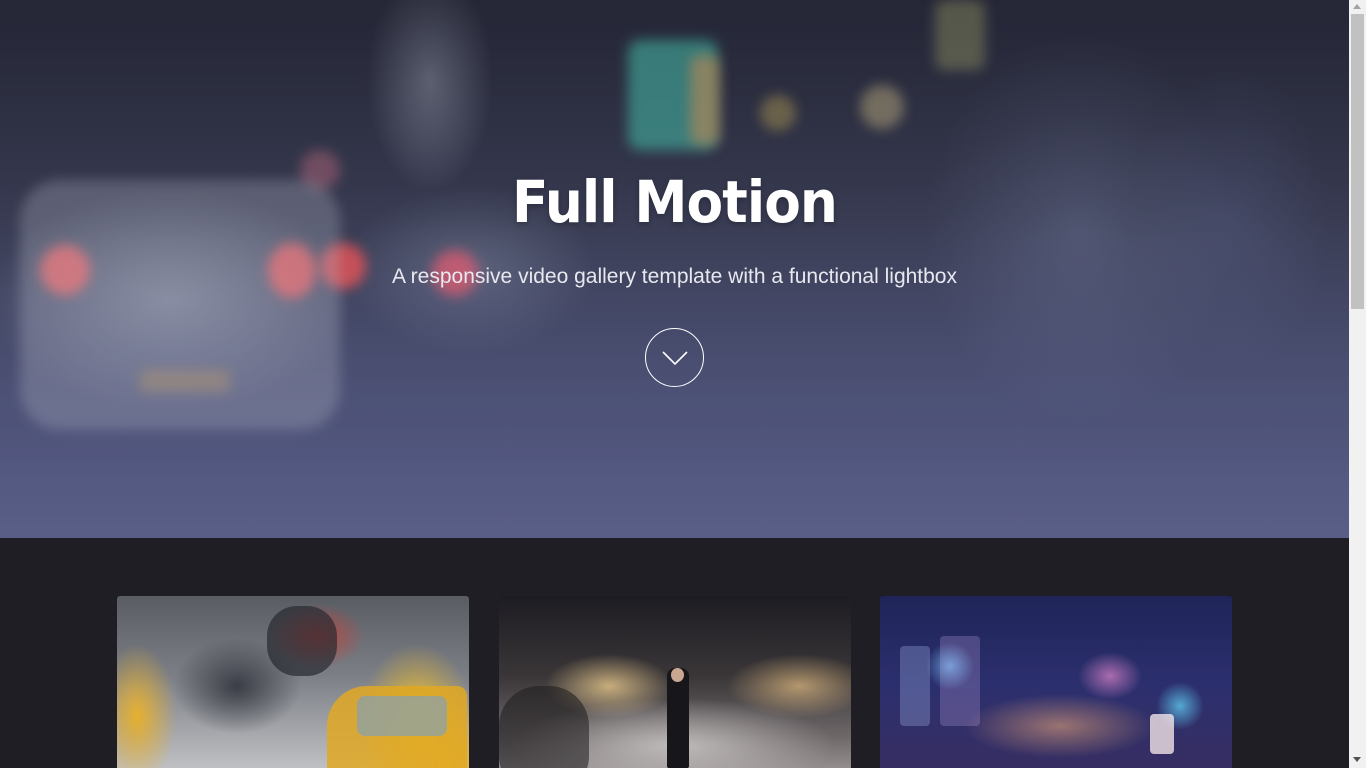 The width and height of the screenshot is (1366, 768). What do you see at coordinates (185, 381) in the screenshot?
I see `license-plate` at bounding box center [185, 381].